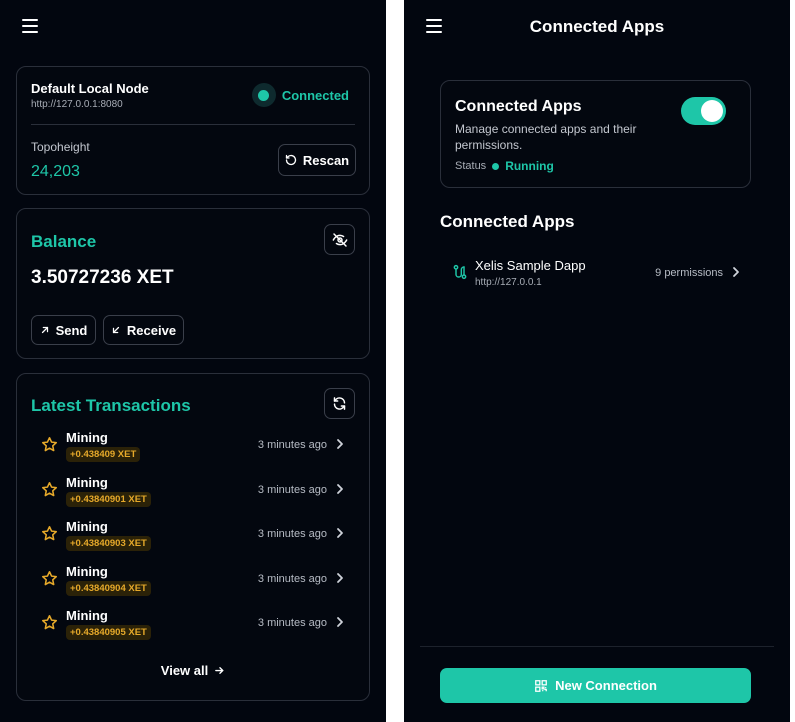  Describe the element at coordinates (60, 147) in the screenshot. I see `topoheight-label: Topoheight` at that location.